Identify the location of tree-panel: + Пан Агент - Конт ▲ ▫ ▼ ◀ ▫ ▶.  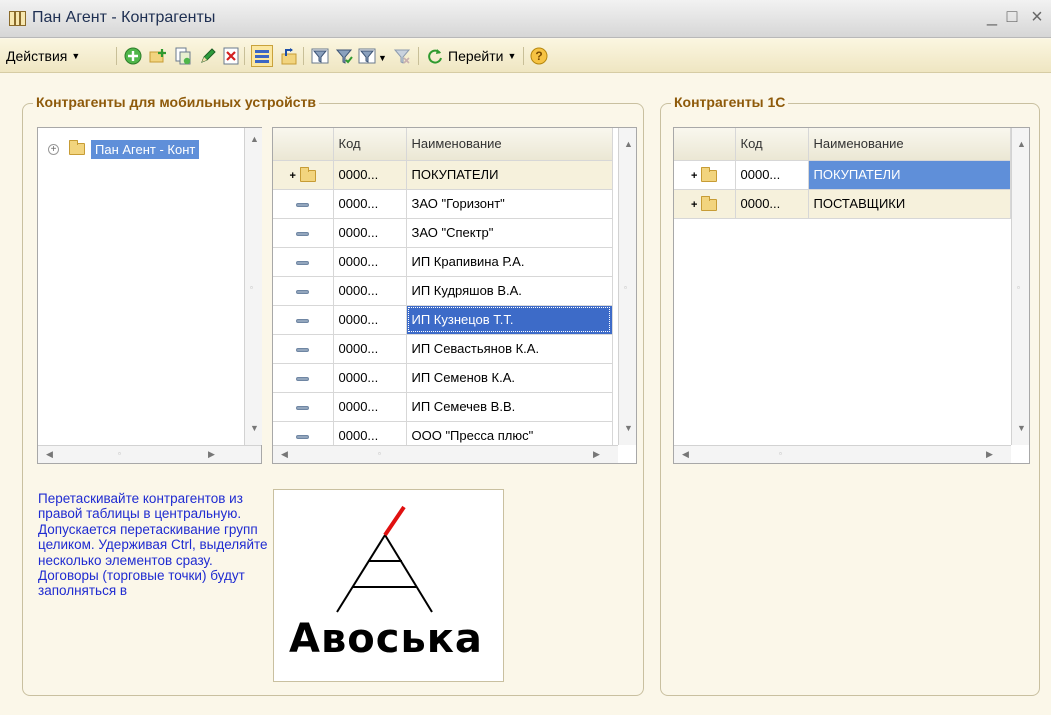
(149, 295).